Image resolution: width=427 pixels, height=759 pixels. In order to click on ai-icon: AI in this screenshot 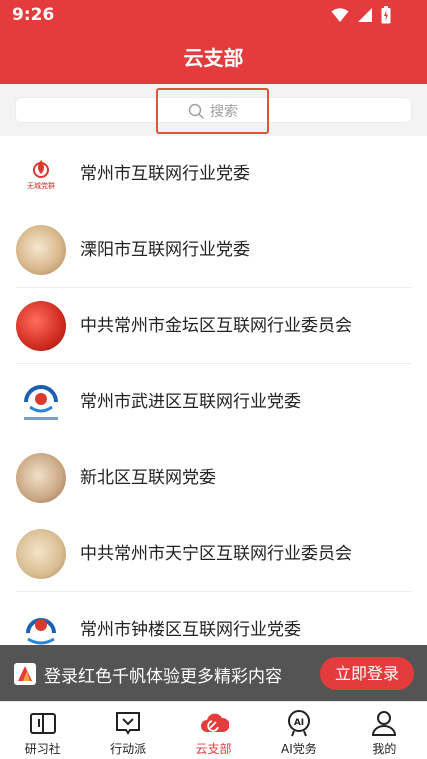, I will do `click(298, 723)`.